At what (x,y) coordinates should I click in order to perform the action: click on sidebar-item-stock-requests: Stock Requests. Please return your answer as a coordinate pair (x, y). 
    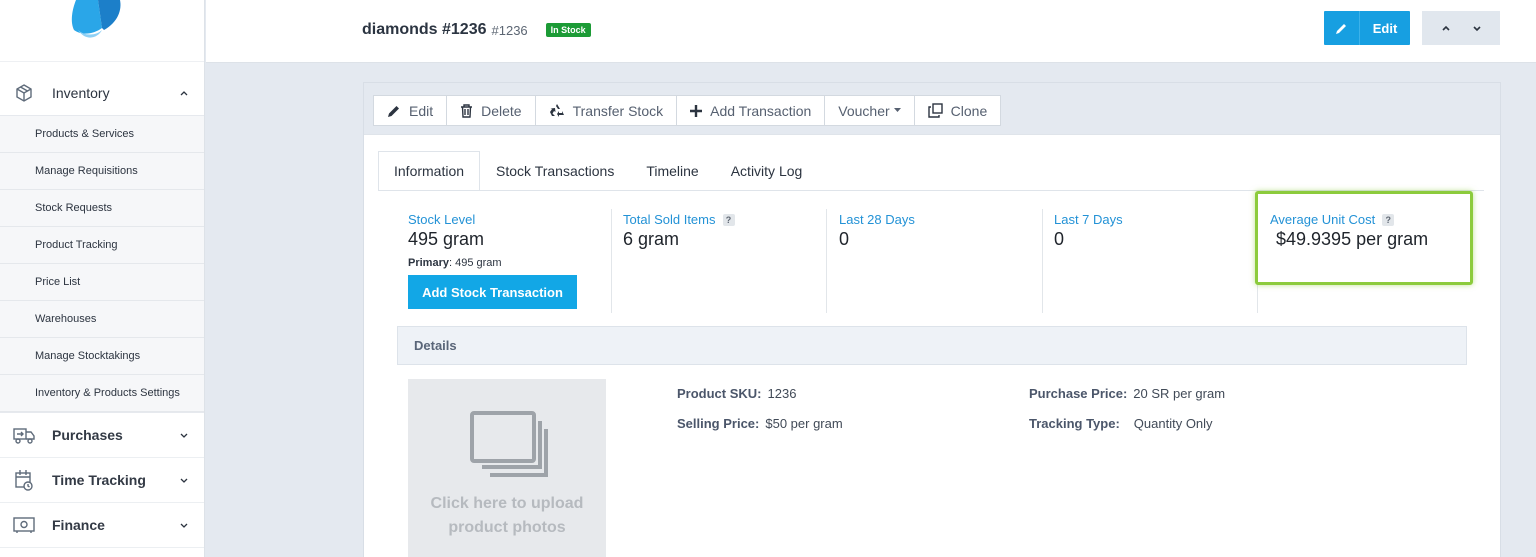
    Looking at the image, I should click on (102, 208).